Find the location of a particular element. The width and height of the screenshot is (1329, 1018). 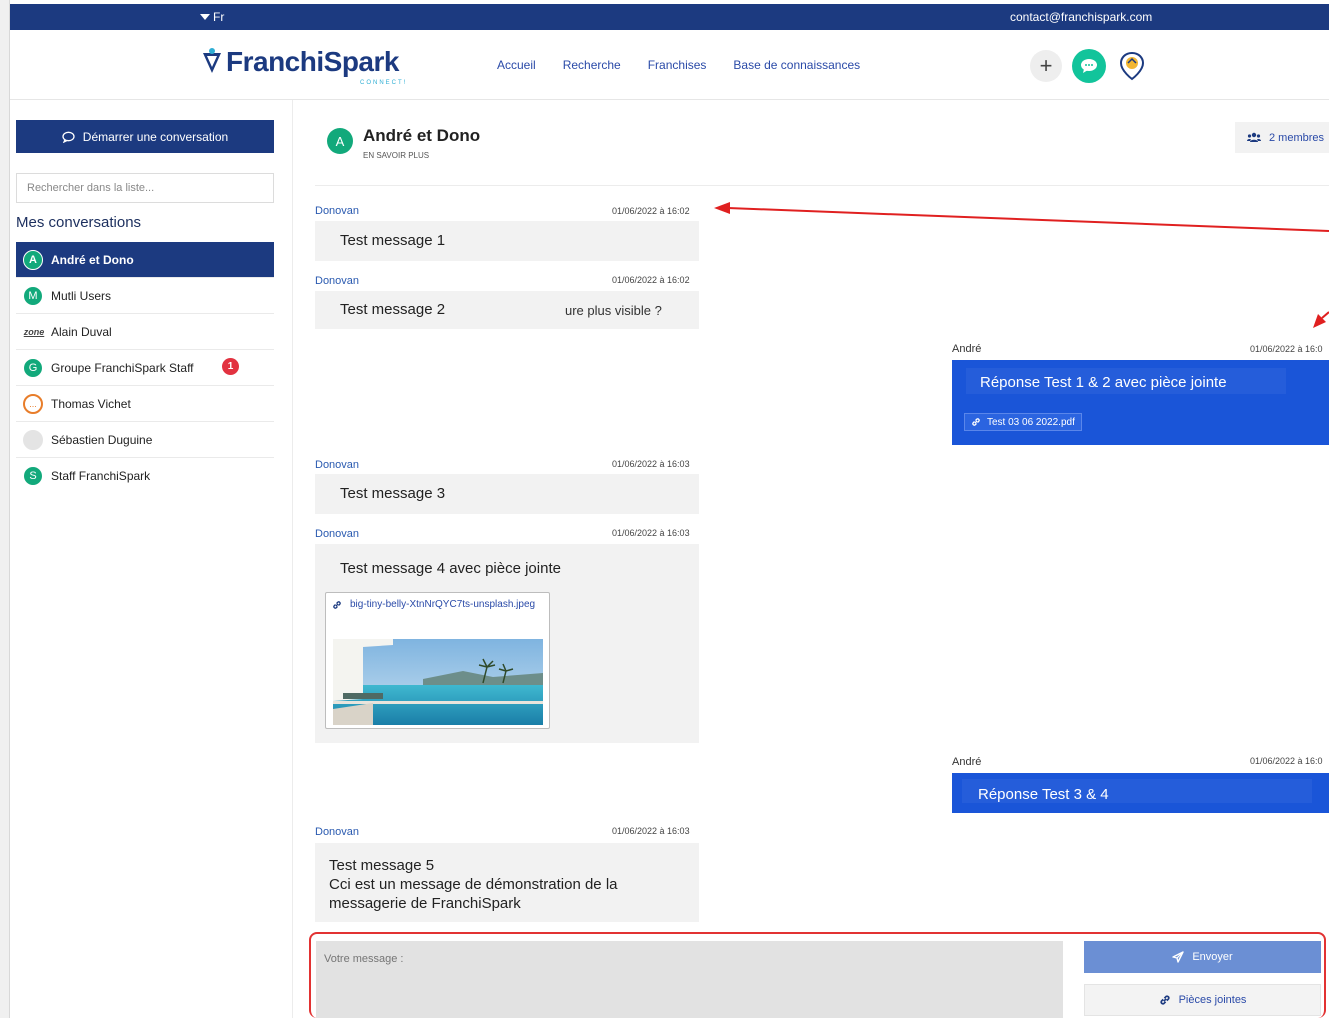

incoming-message: Test message 2 ure plus visible ? is located at coordinates (507, 310).